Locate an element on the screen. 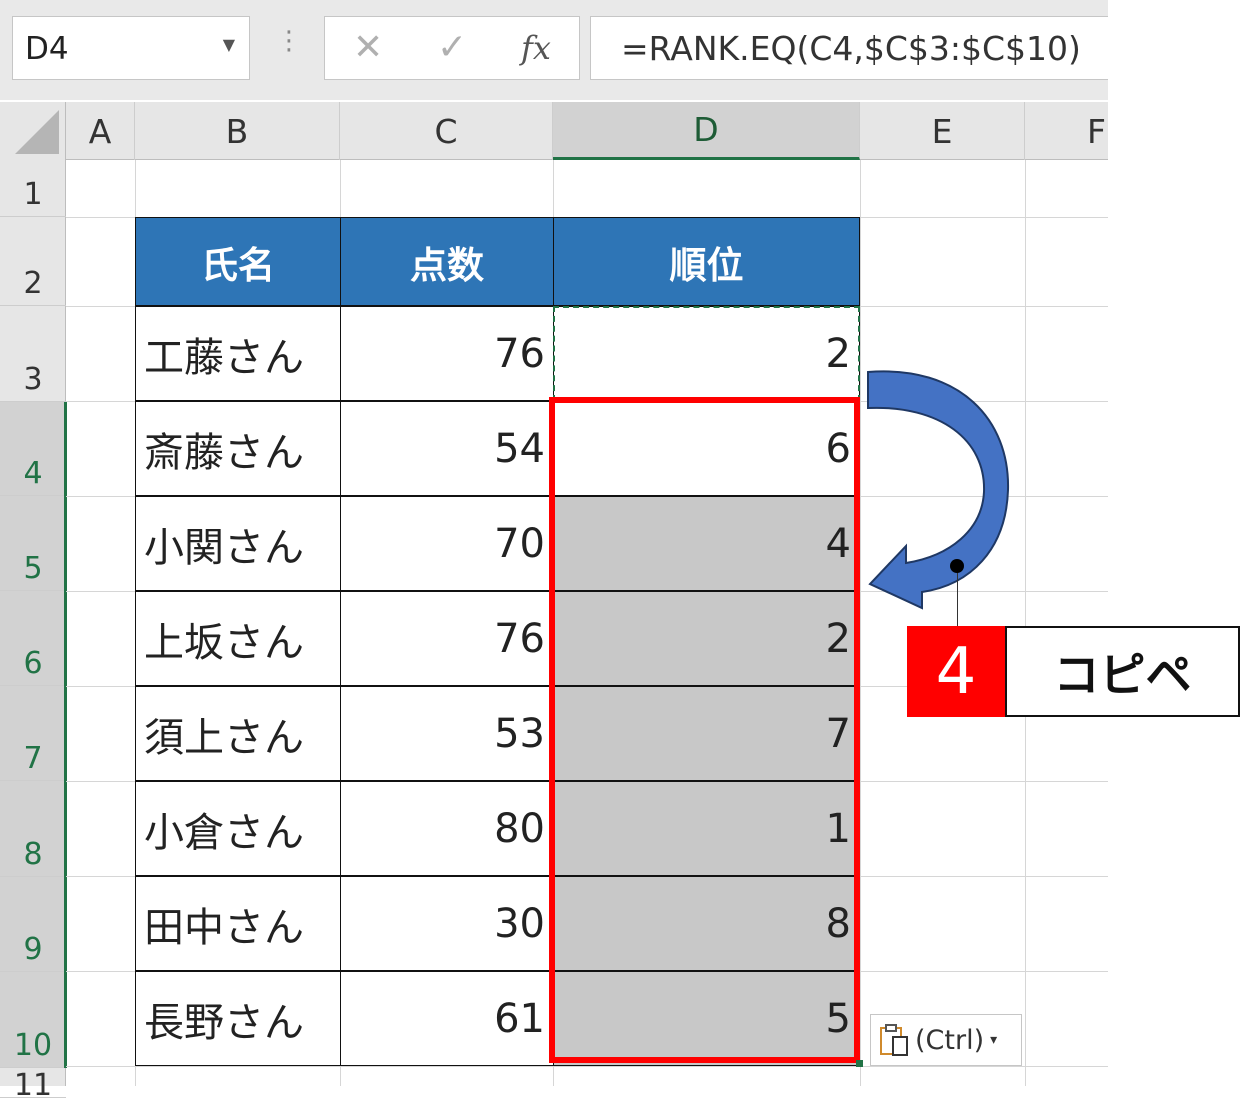  cell-c10: 61 is located at coordinates (447, 1018).